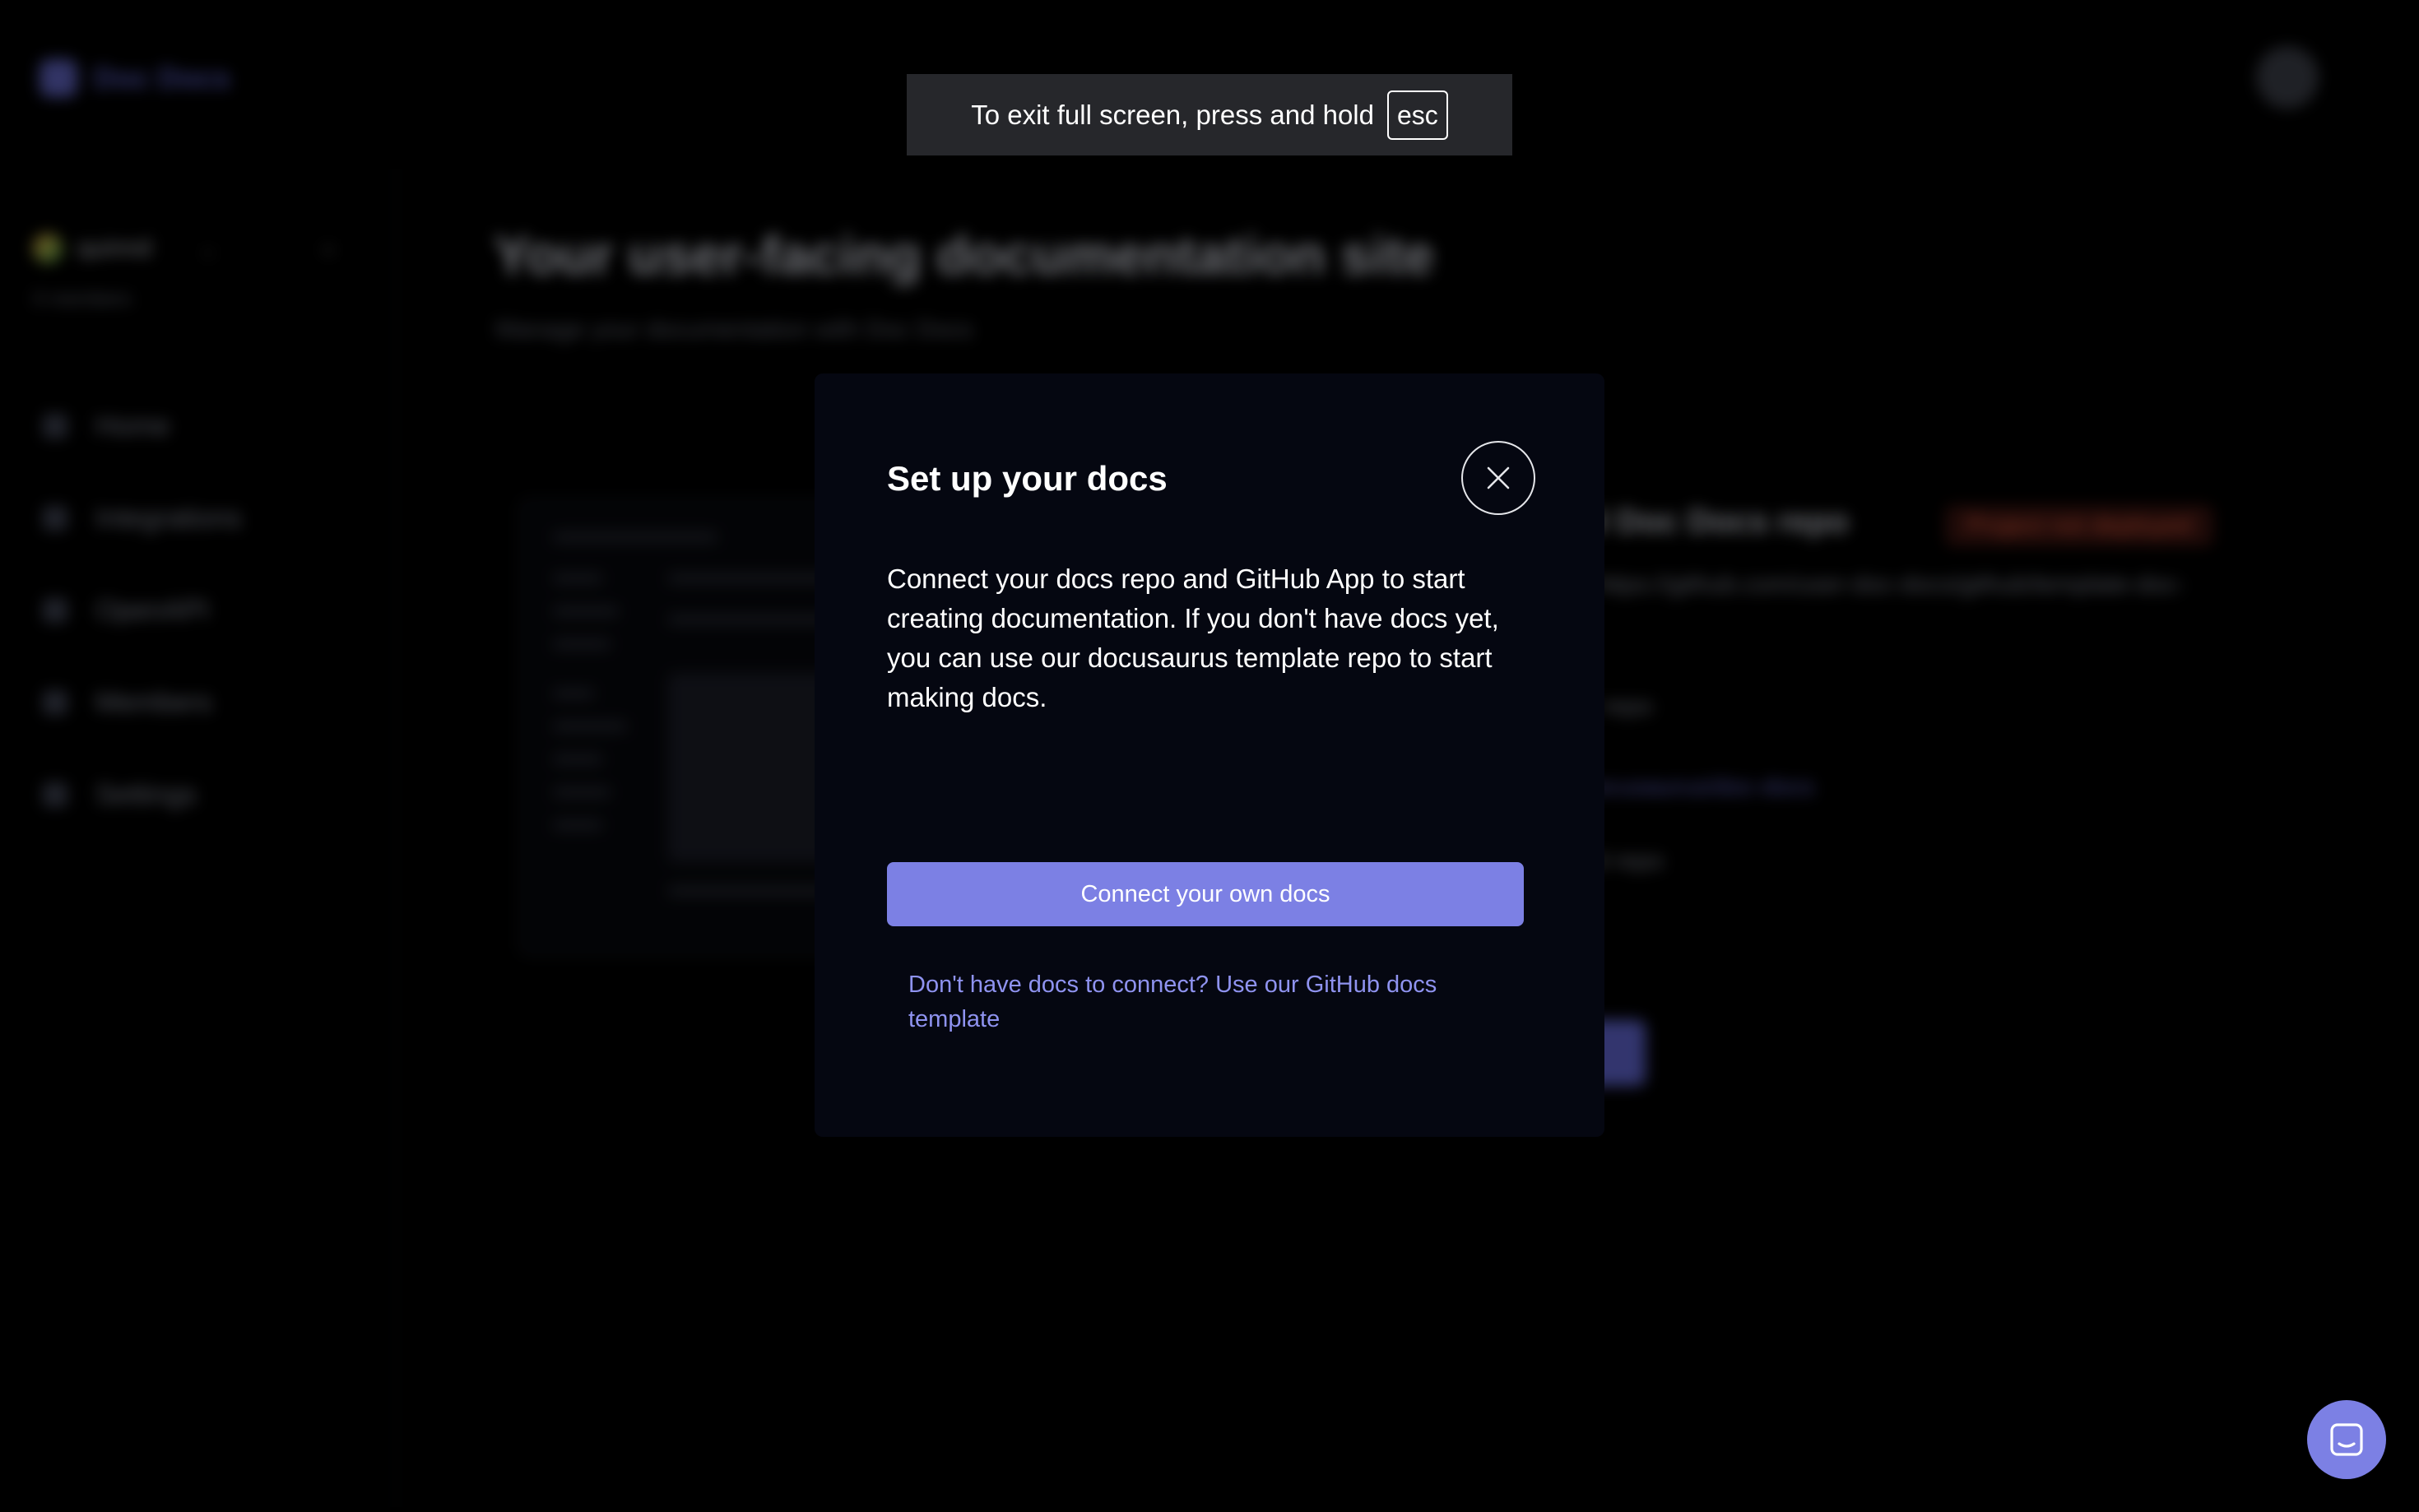 The height and width of the screenshot is (1512, 2419). I want to click on sidebar-item-home: Home, so click(142, 426).